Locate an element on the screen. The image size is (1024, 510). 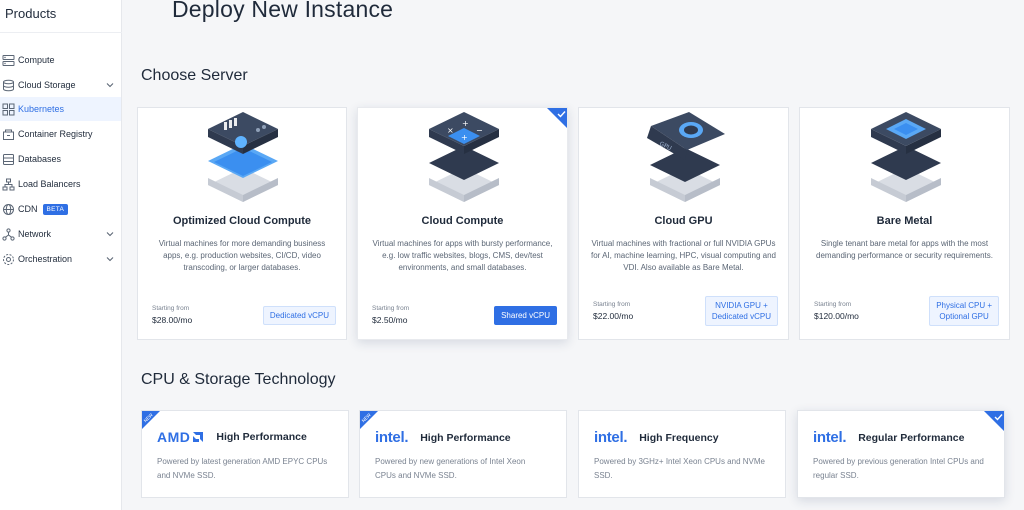
choose-server-heading: Choose Server is located at coordinates (194, 75).